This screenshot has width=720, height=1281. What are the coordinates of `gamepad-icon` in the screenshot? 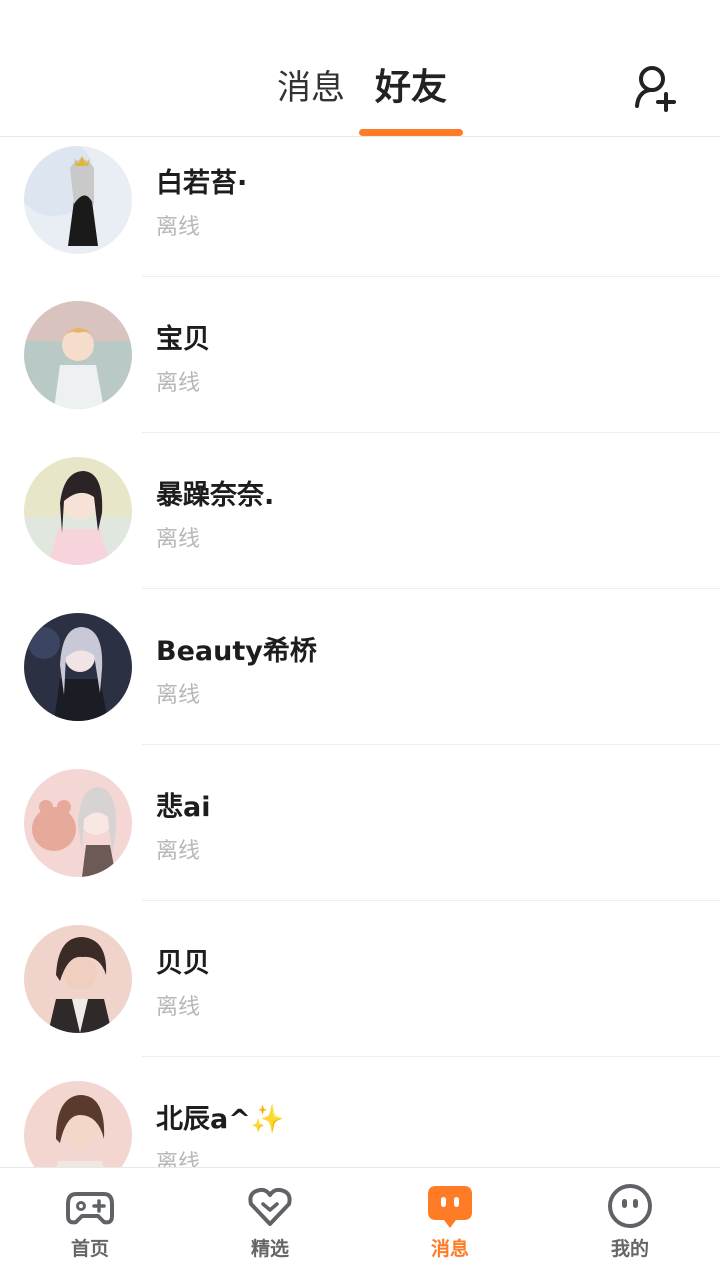 It's located at (90, 1206).